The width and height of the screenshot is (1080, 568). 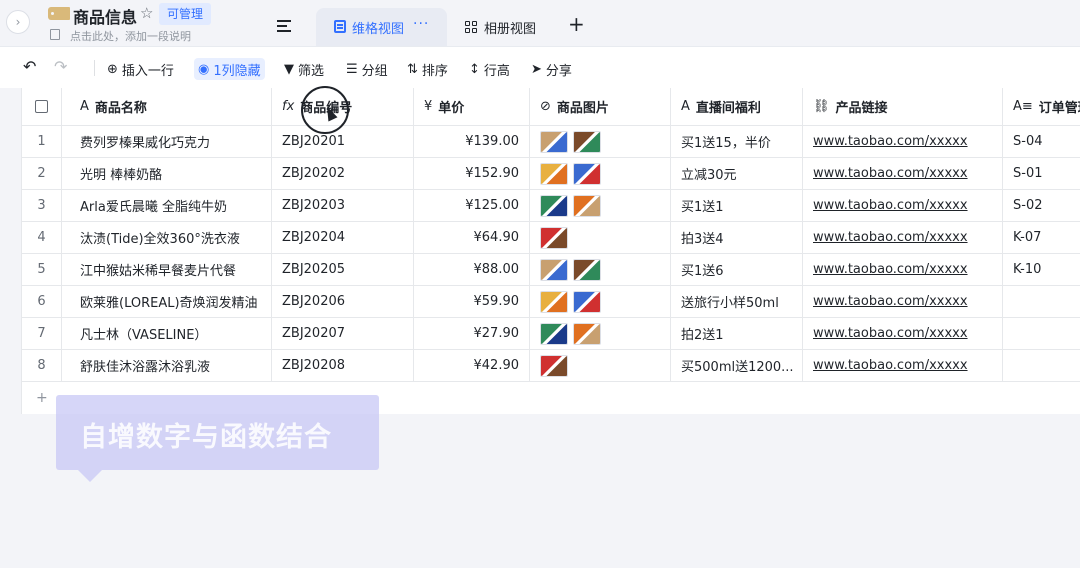 What do you see at coordinates (167, 270) in the screenshot?
I see `cell-name: 江中猴姑米稀早餐麦片代餐` at bounding box center [167, 270].